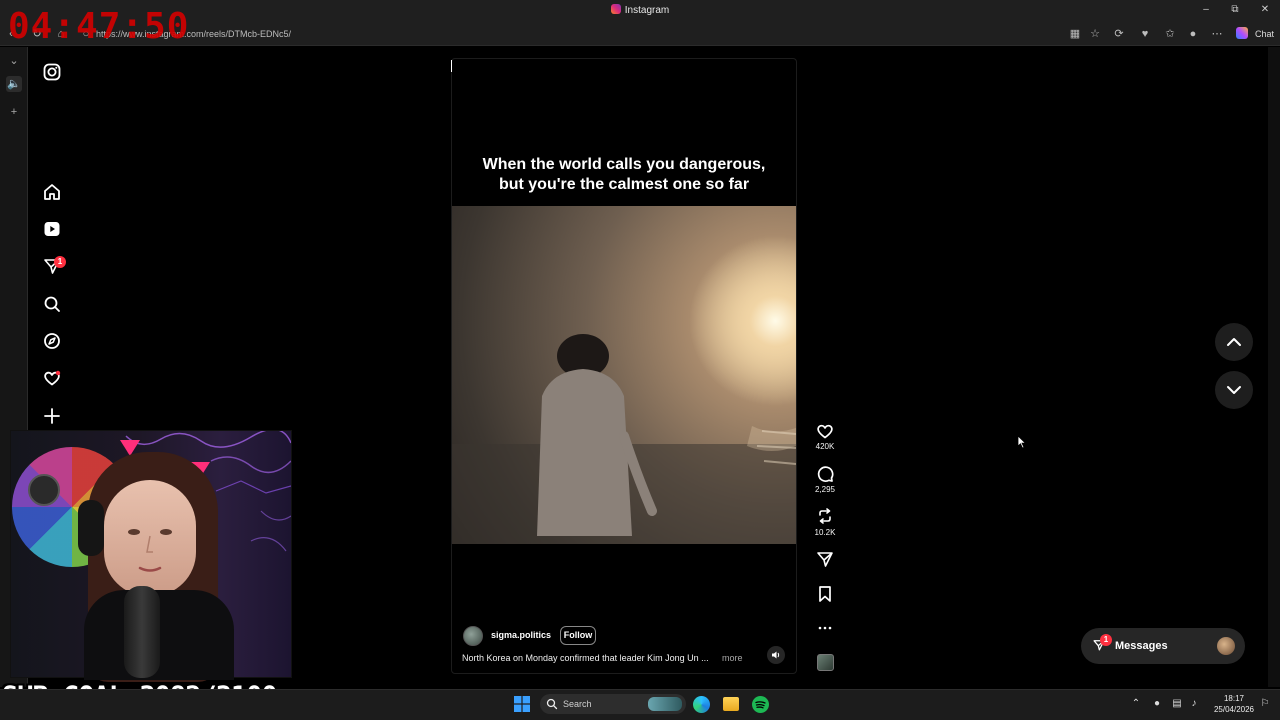  Describe the element at coordinates (1274, 367) in the screenshot. I see `page-scrollbar` at that location.